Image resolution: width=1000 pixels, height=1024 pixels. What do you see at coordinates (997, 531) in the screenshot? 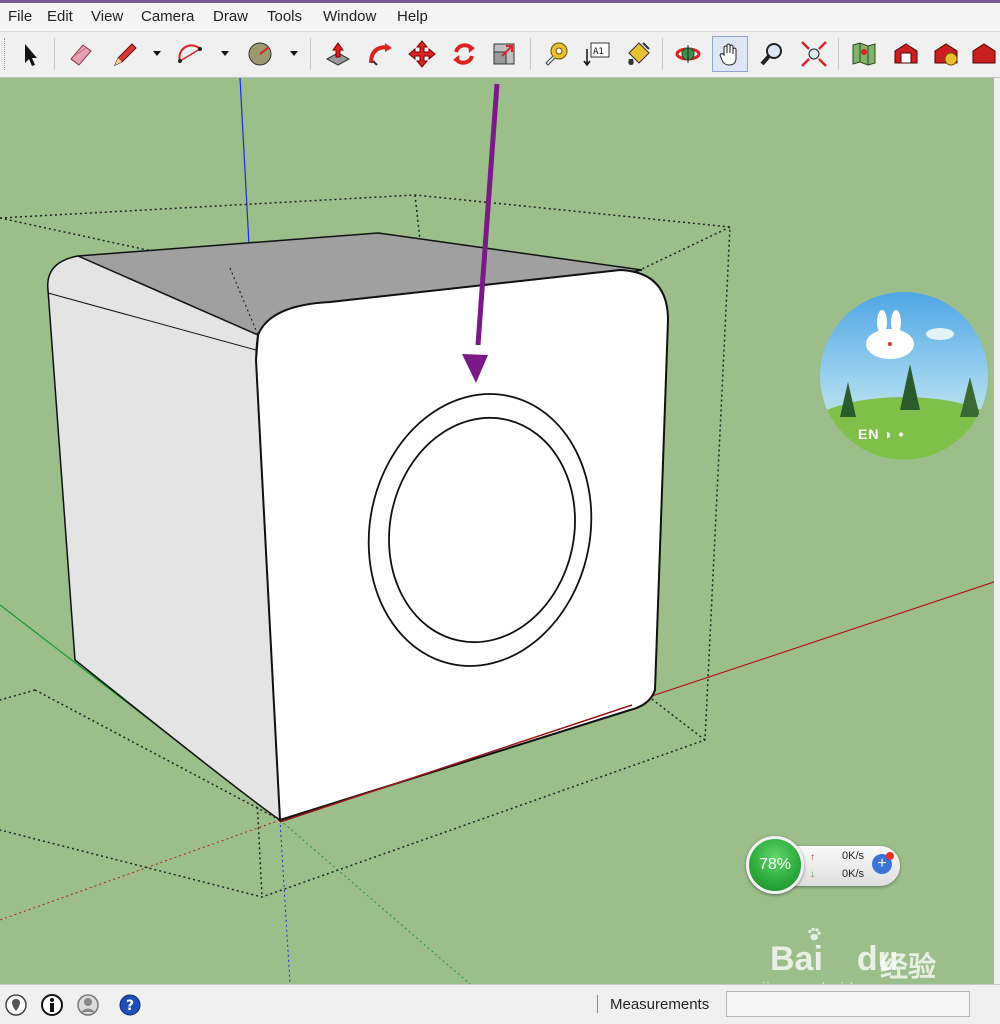
I see `window-right-border` at bounding box center [997, 531].